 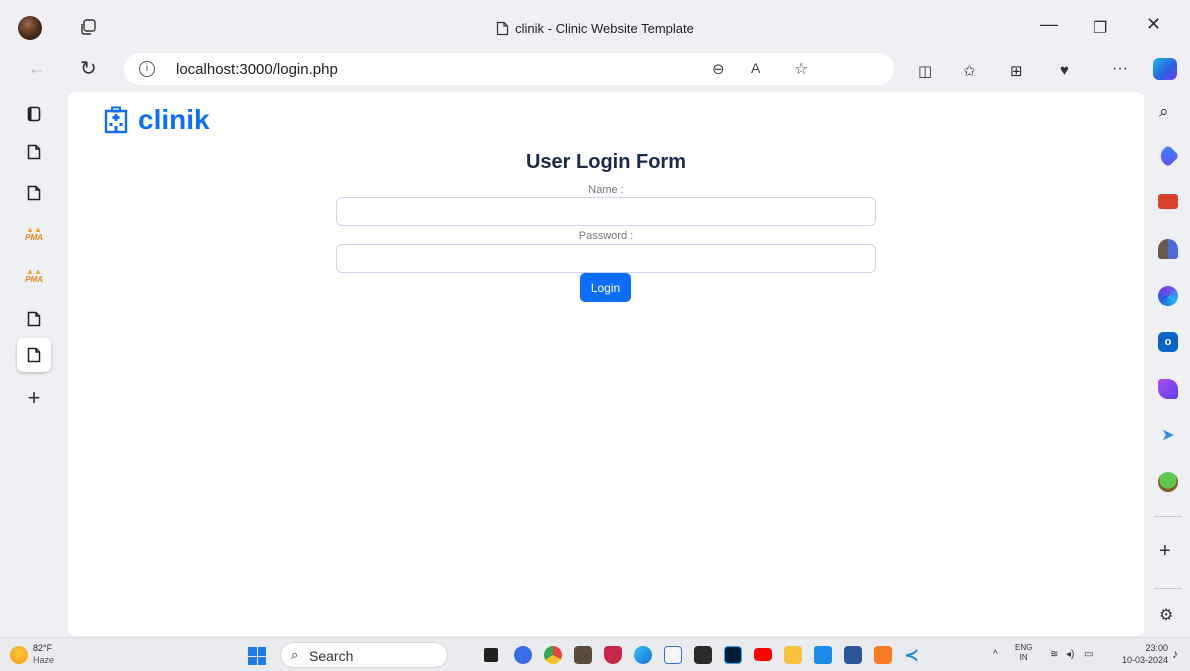 What do you see at coordinates (606, 211) in the screenshot?
I see `name-input` at bounding box center [606, 211].